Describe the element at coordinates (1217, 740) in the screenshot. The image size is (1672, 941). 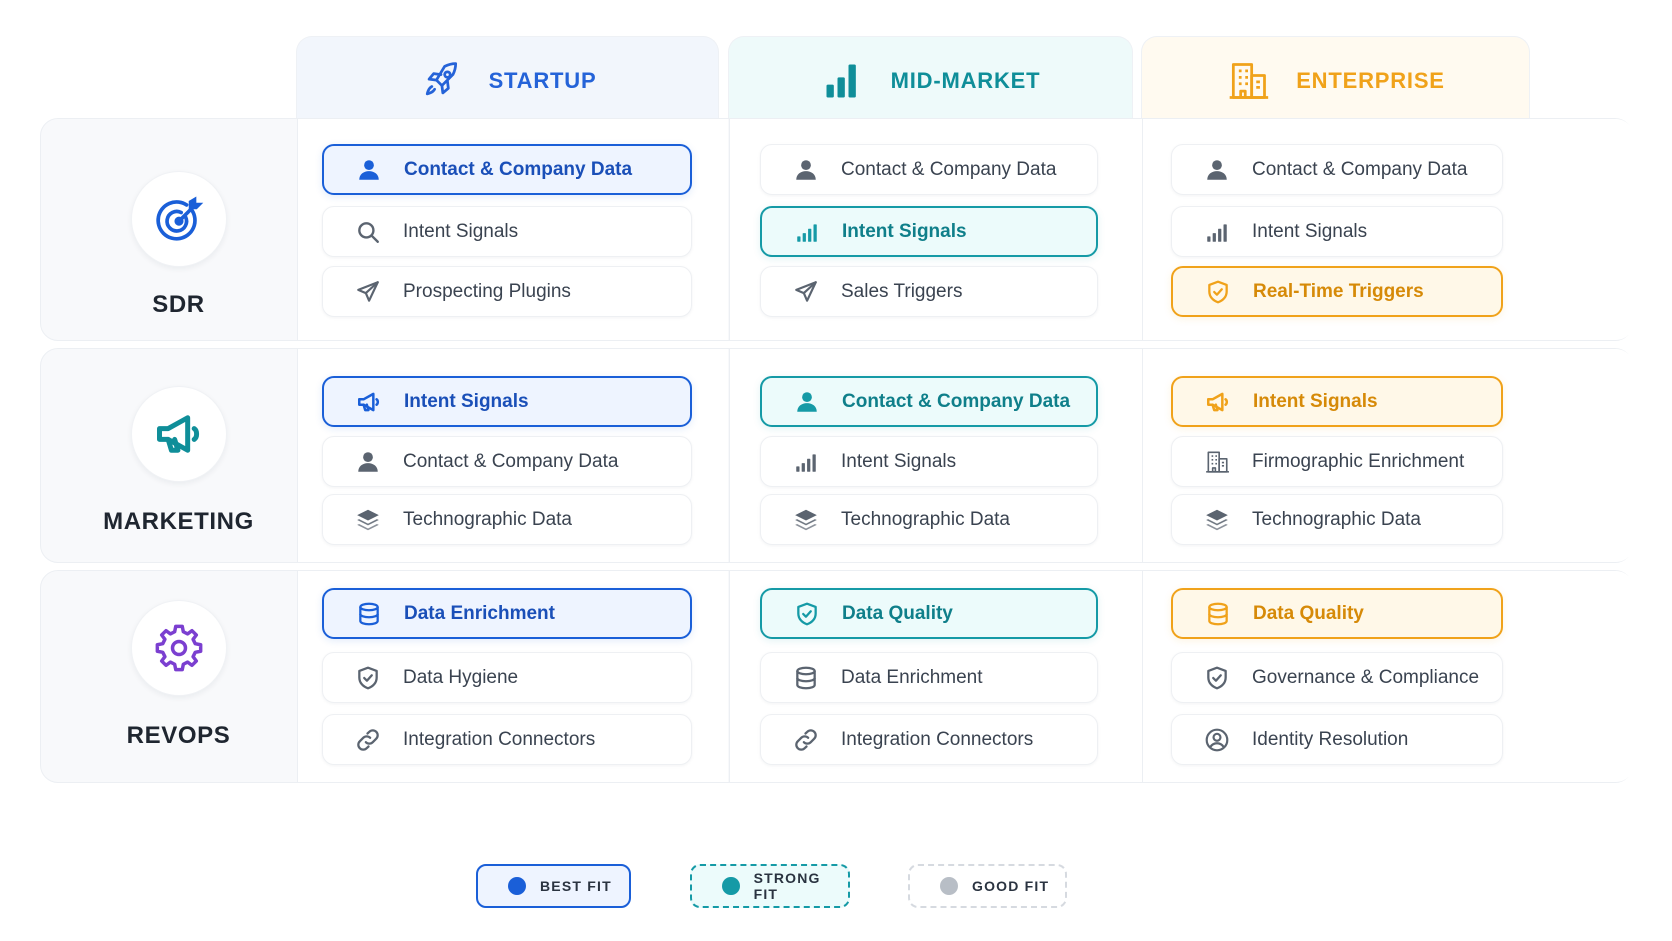
I see `user-circle-icon` at that location.